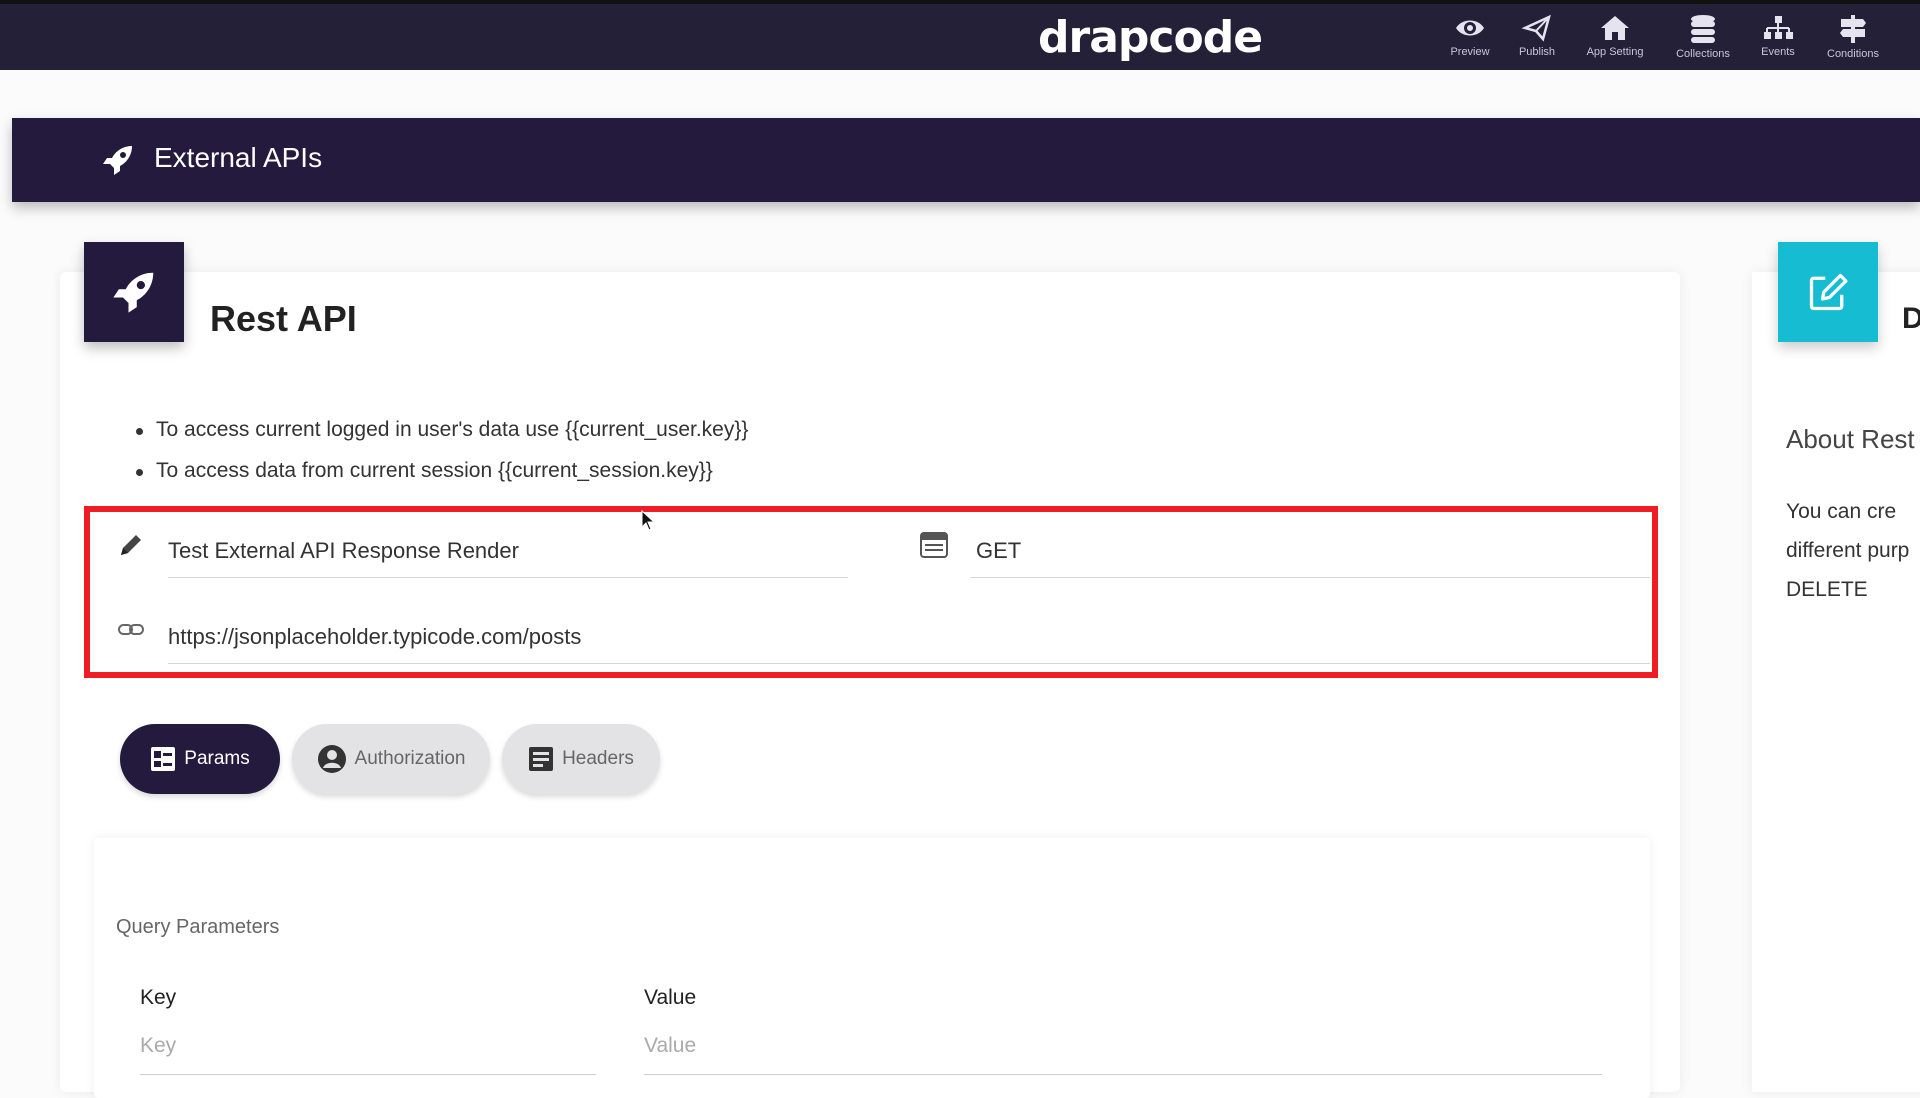  I want to click on page-header: External APIs, so click(966, 160).